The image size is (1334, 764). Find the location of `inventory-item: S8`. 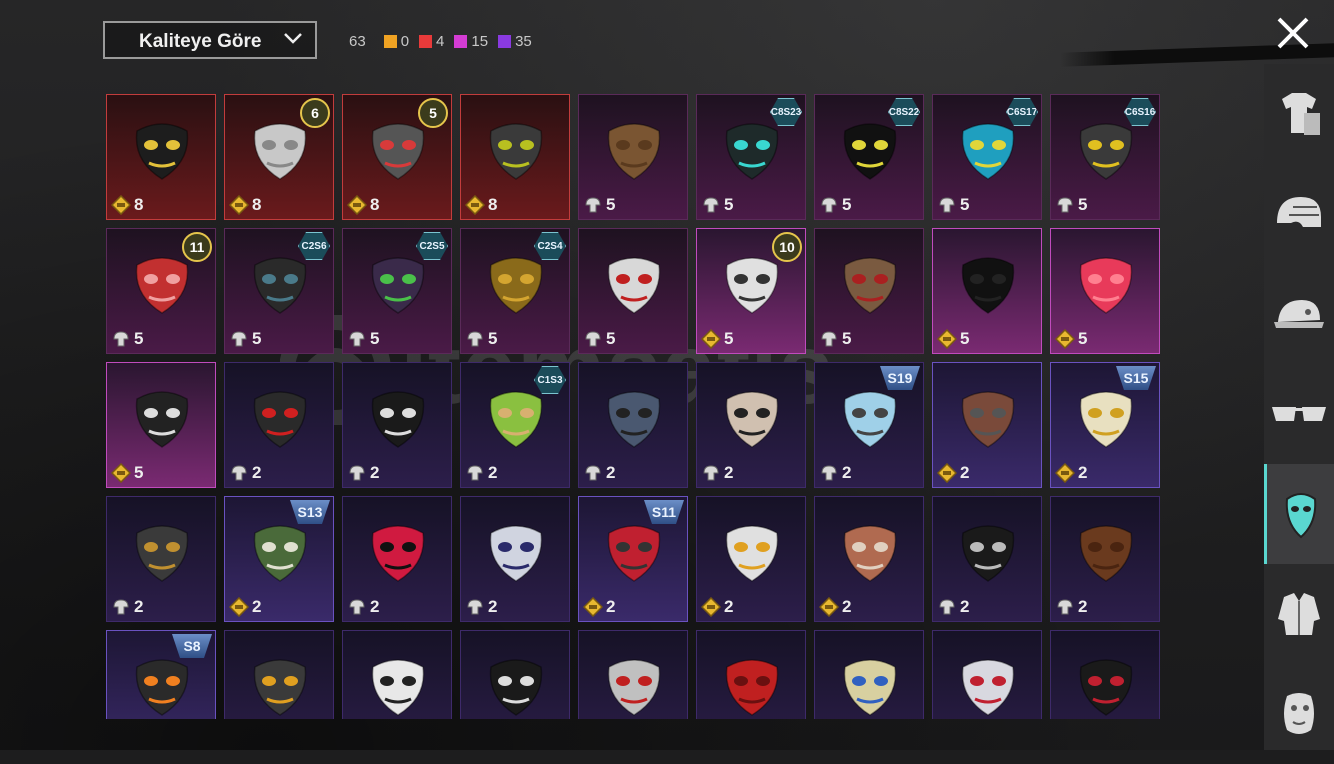

inventory-item: S8 is located at coordinates (161, 674).